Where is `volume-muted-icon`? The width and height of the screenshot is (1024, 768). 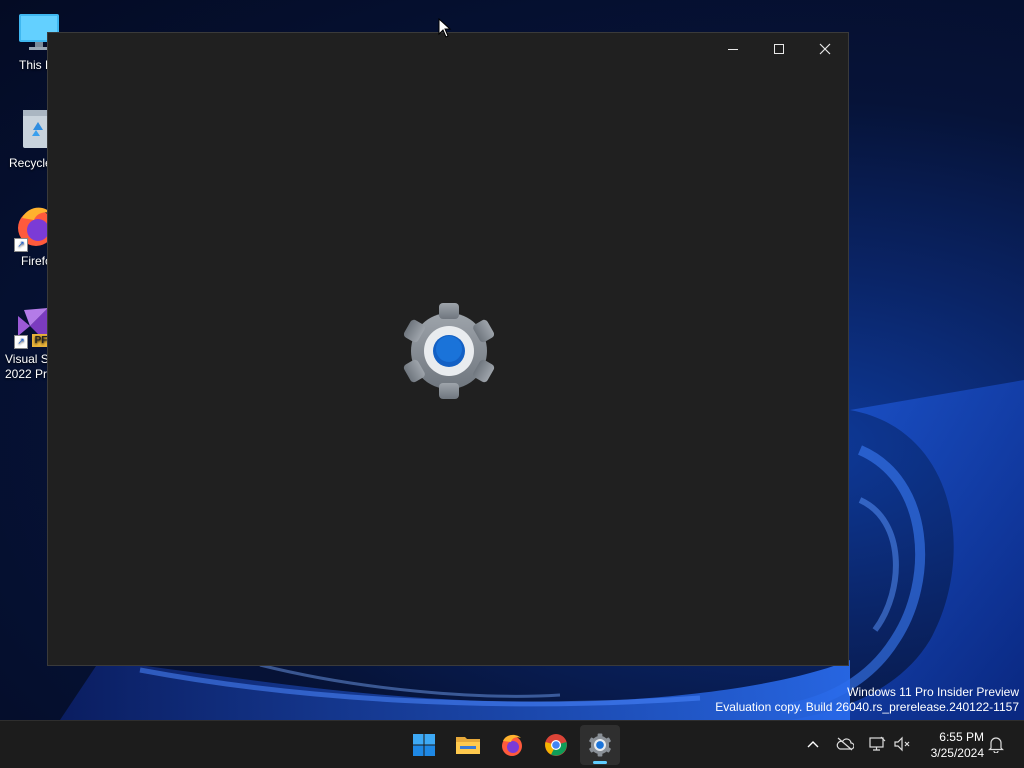 volume-muted-icon is located at coordinates (902, 744).